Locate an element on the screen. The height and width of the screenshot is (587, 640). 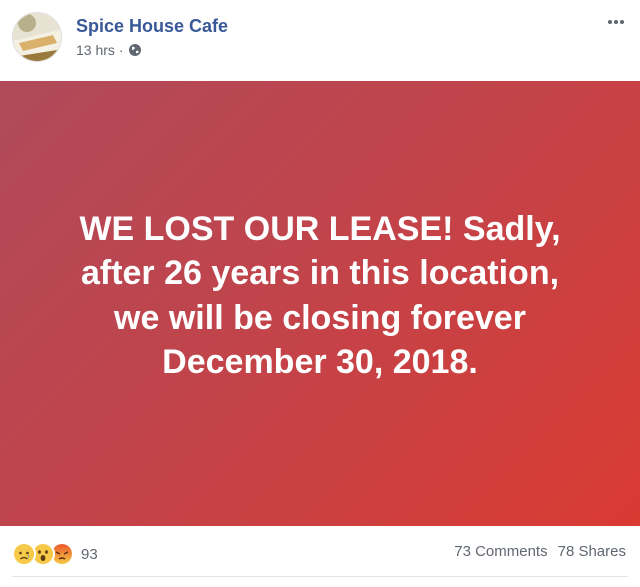
post-meta: 13 hrs · is located at coordinates (109, 50).